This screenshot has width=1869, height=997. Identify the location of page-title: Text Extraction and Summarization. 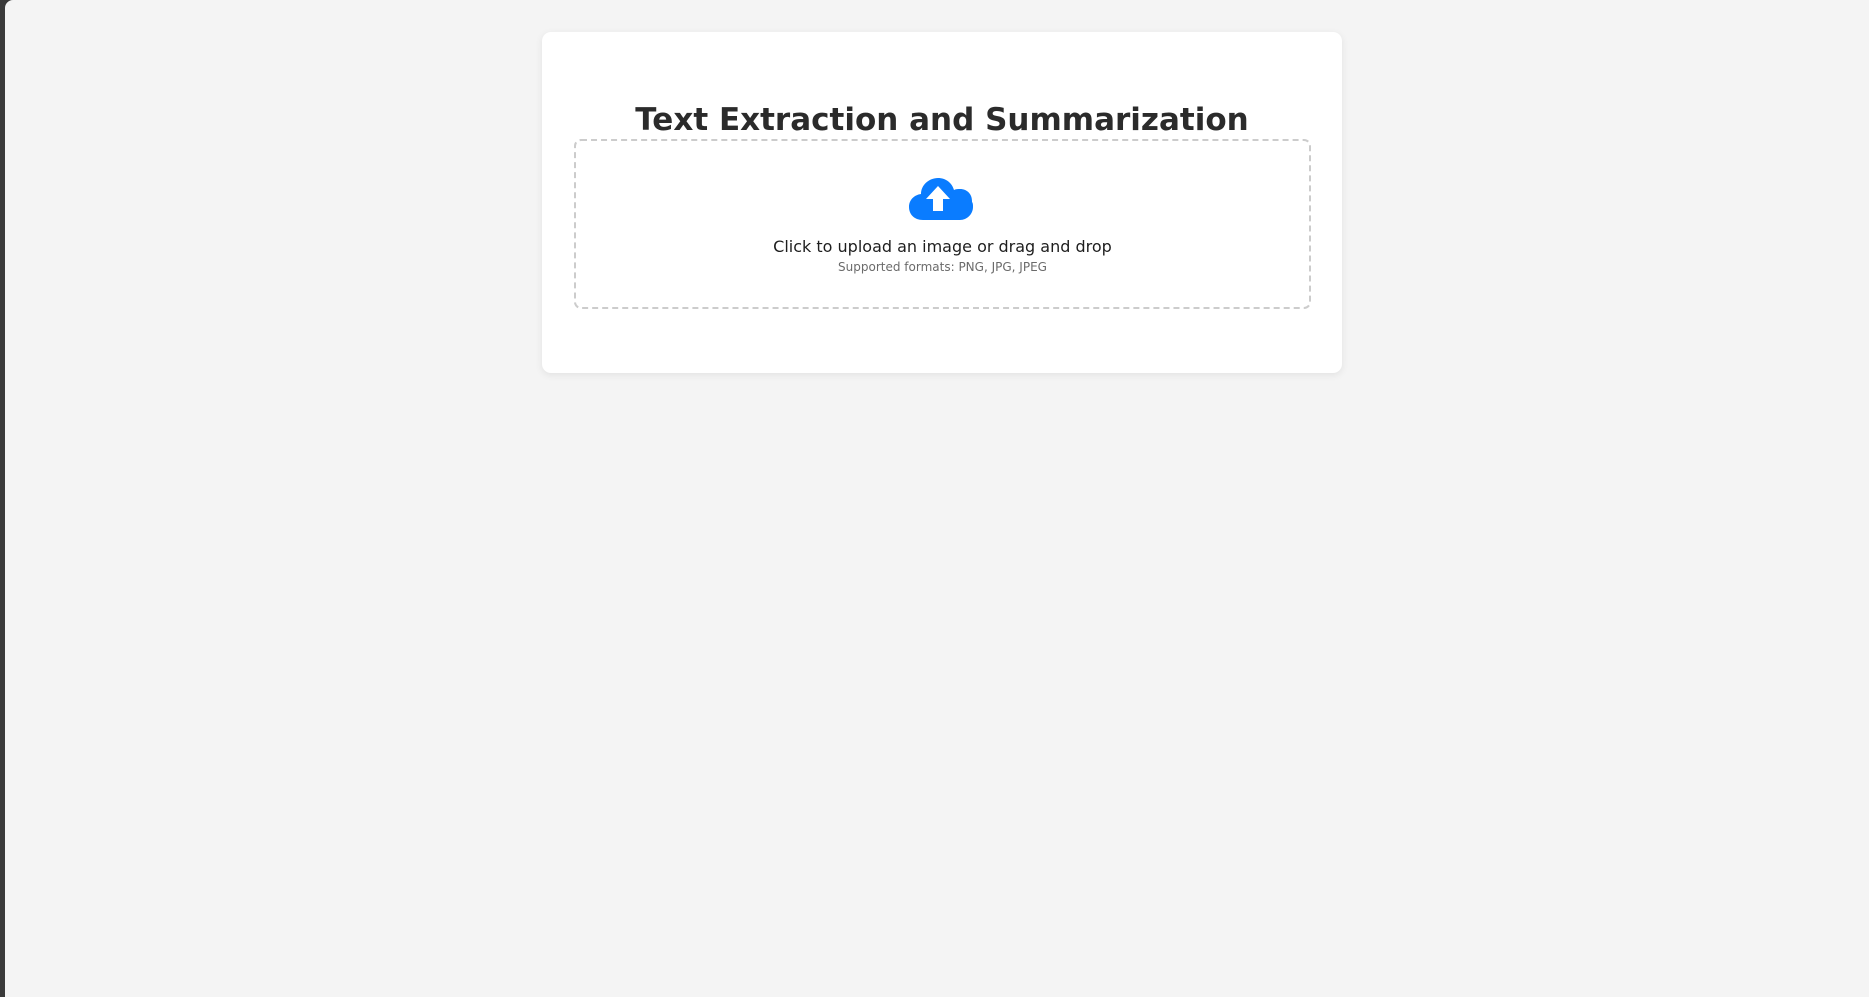
(942, 120).